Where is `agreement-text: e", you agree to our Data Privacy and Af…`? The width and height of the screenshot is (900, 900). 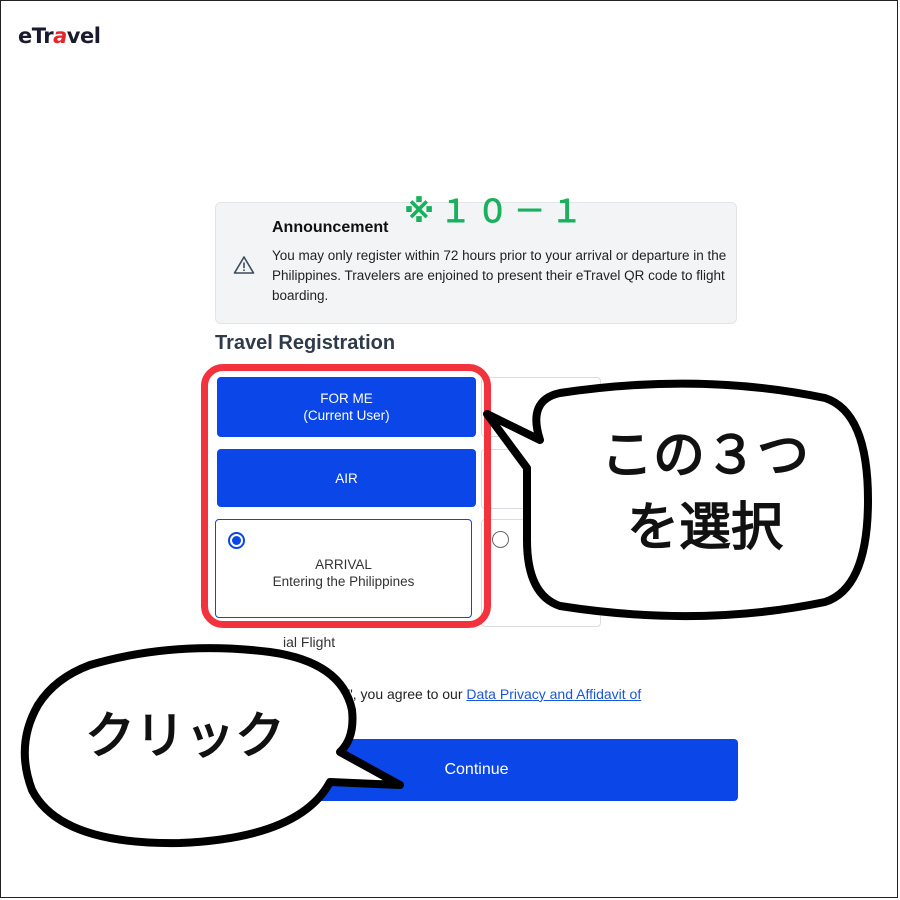 agreement-text: e", you agree to our Data Privacy and Af… is located at coordinates (490, 694).